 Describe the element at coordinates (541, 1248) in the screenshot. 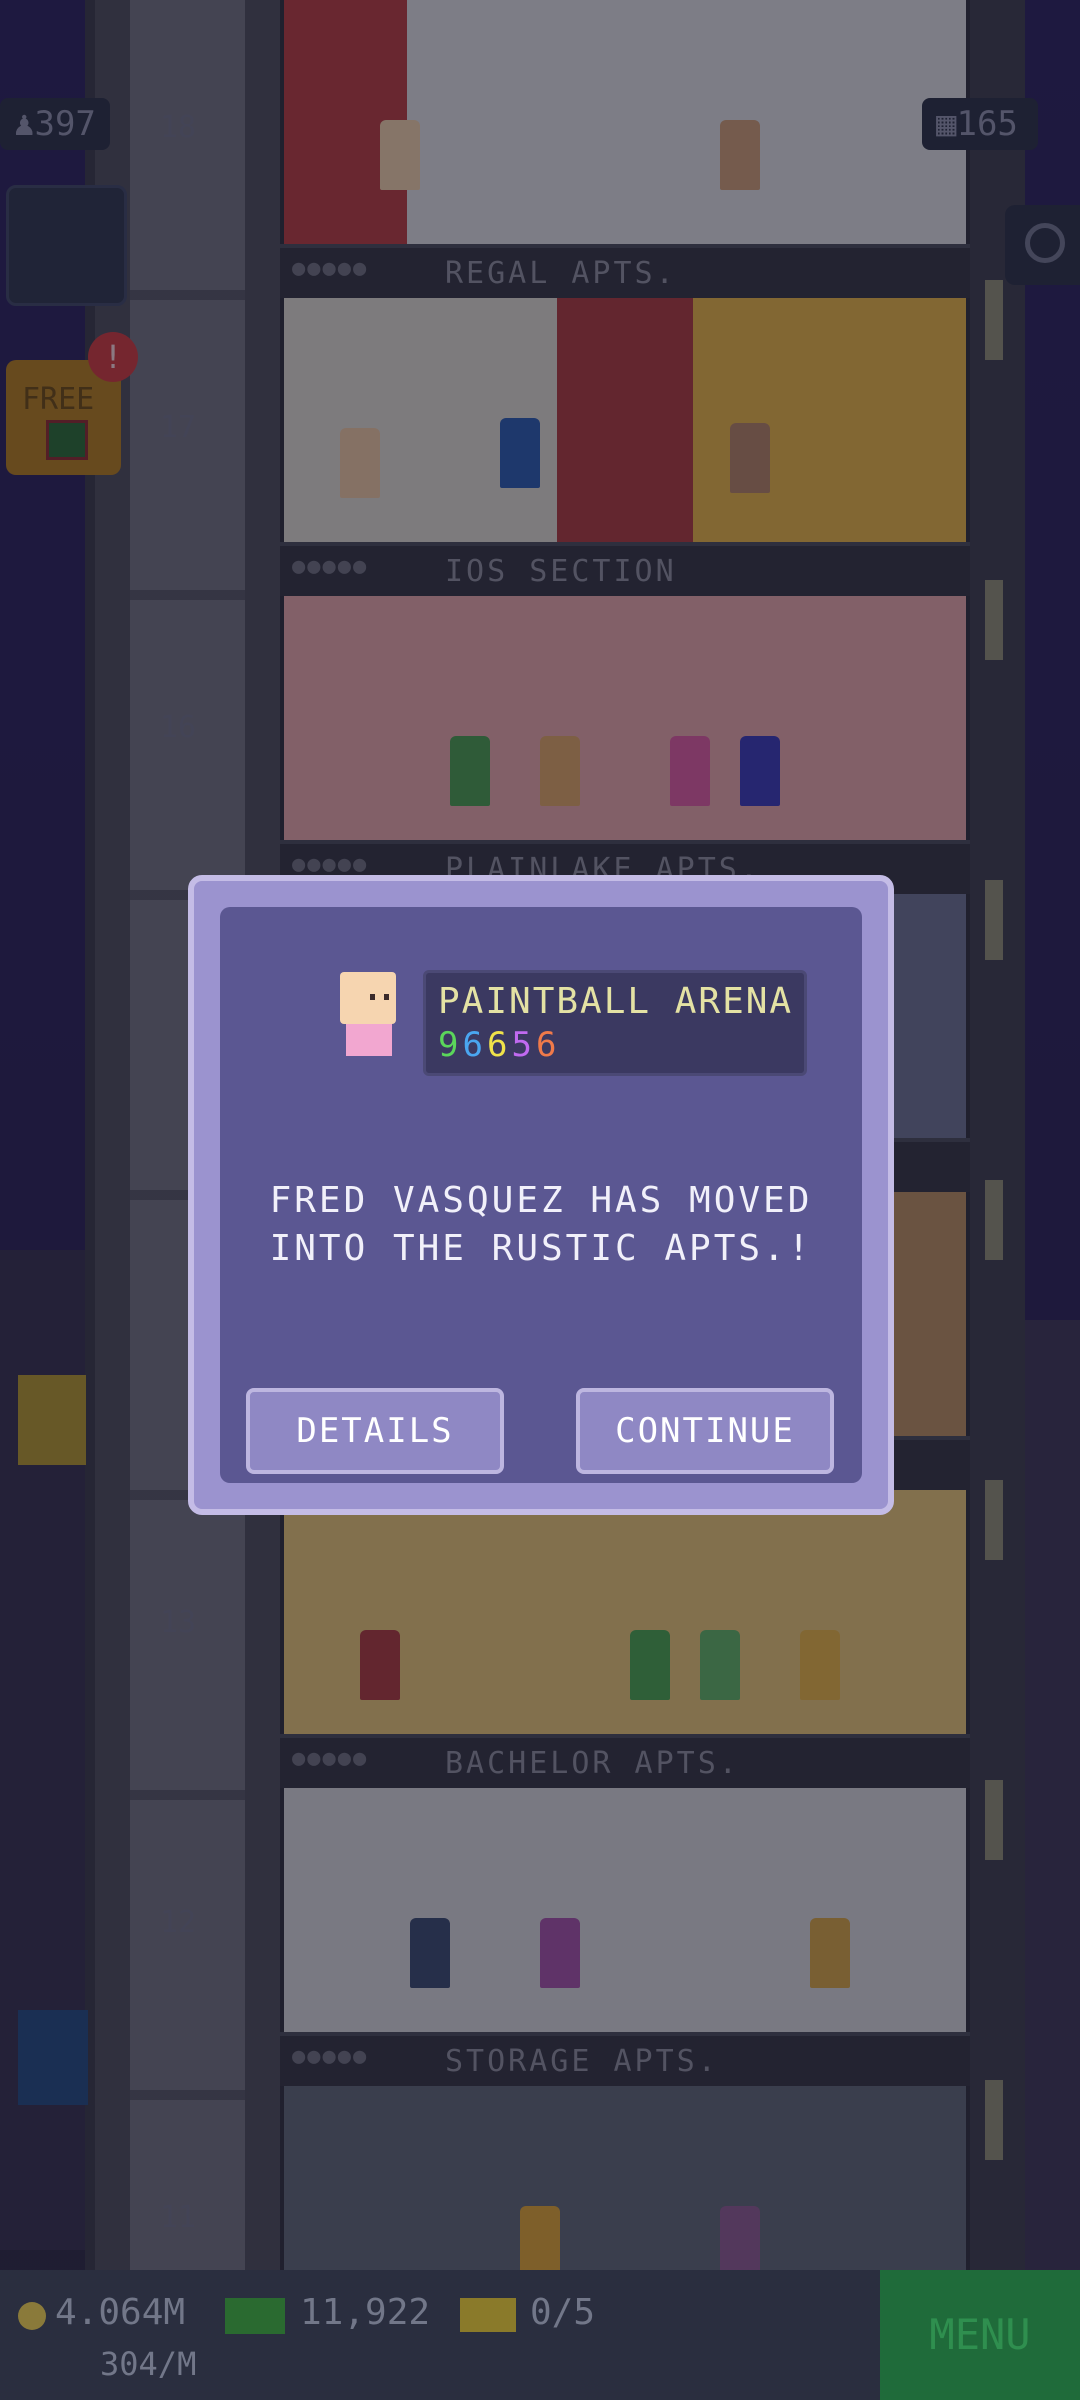

I see `message-line: INTO THE RUSTIC APTS.!` at that location.